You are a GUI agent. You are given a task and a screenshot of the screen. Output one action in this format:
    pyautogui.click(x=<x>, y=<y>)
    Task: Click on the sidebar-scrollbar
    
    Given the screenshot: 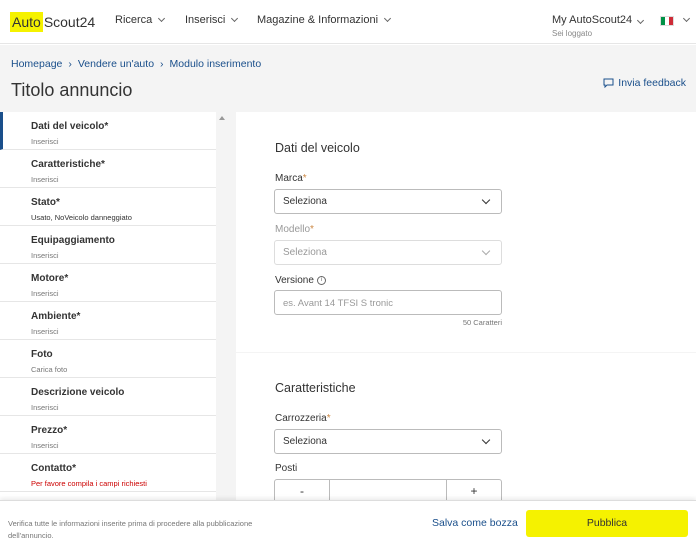 What is the action you would take?
    pyautogui.click(x=222, y=307)
    